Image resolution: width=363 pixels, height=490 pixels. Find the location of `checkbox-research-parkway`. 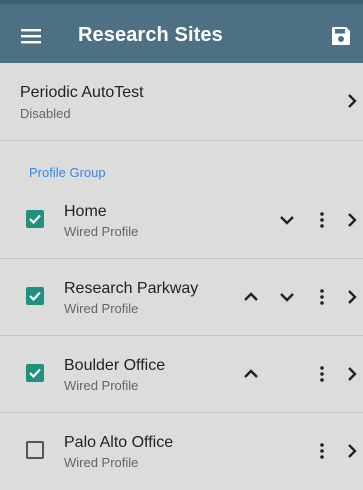

checkbox-research-parkway is located at coordinates (35, 296).